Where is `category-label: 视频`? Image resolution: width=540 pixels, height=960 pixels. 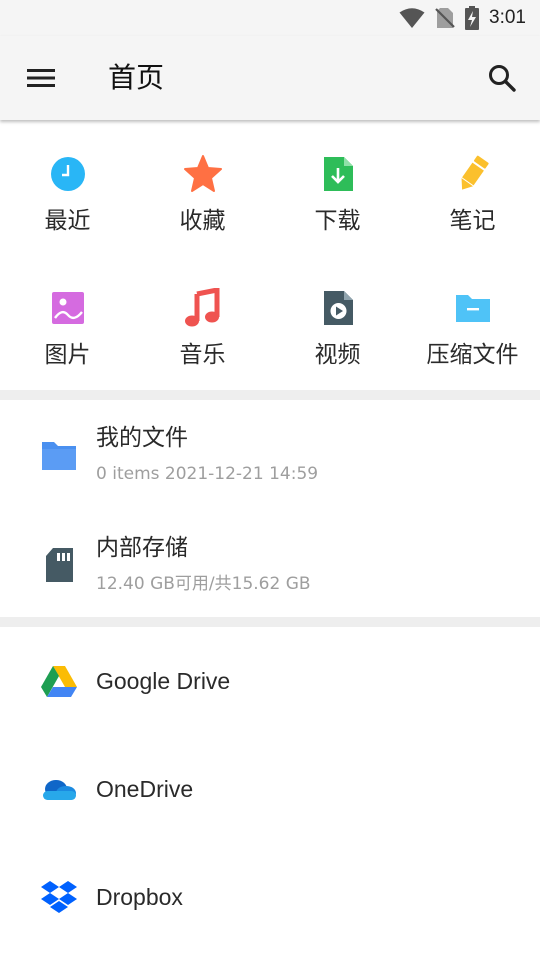 category-label: 视频 is located at coordinates (337, 355).